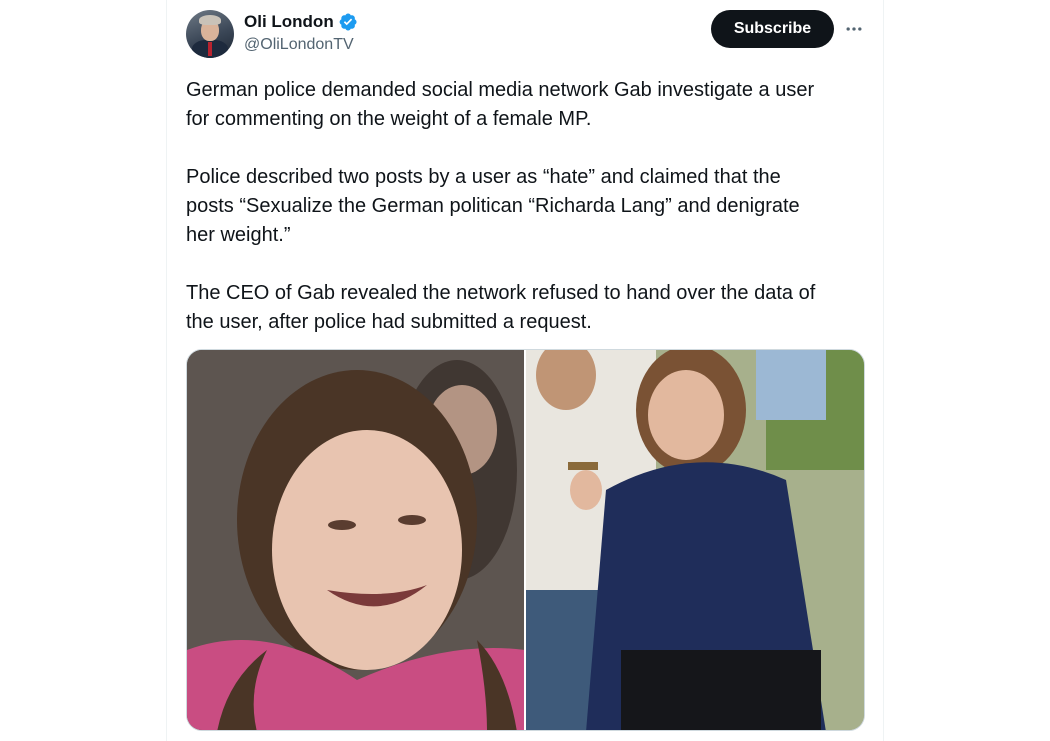 This screenshot has width=1050, height=741. What do you see at coordinates (210, 49) in the screenshot?
I see `avatar-tie` at bounding box center [210, 49].